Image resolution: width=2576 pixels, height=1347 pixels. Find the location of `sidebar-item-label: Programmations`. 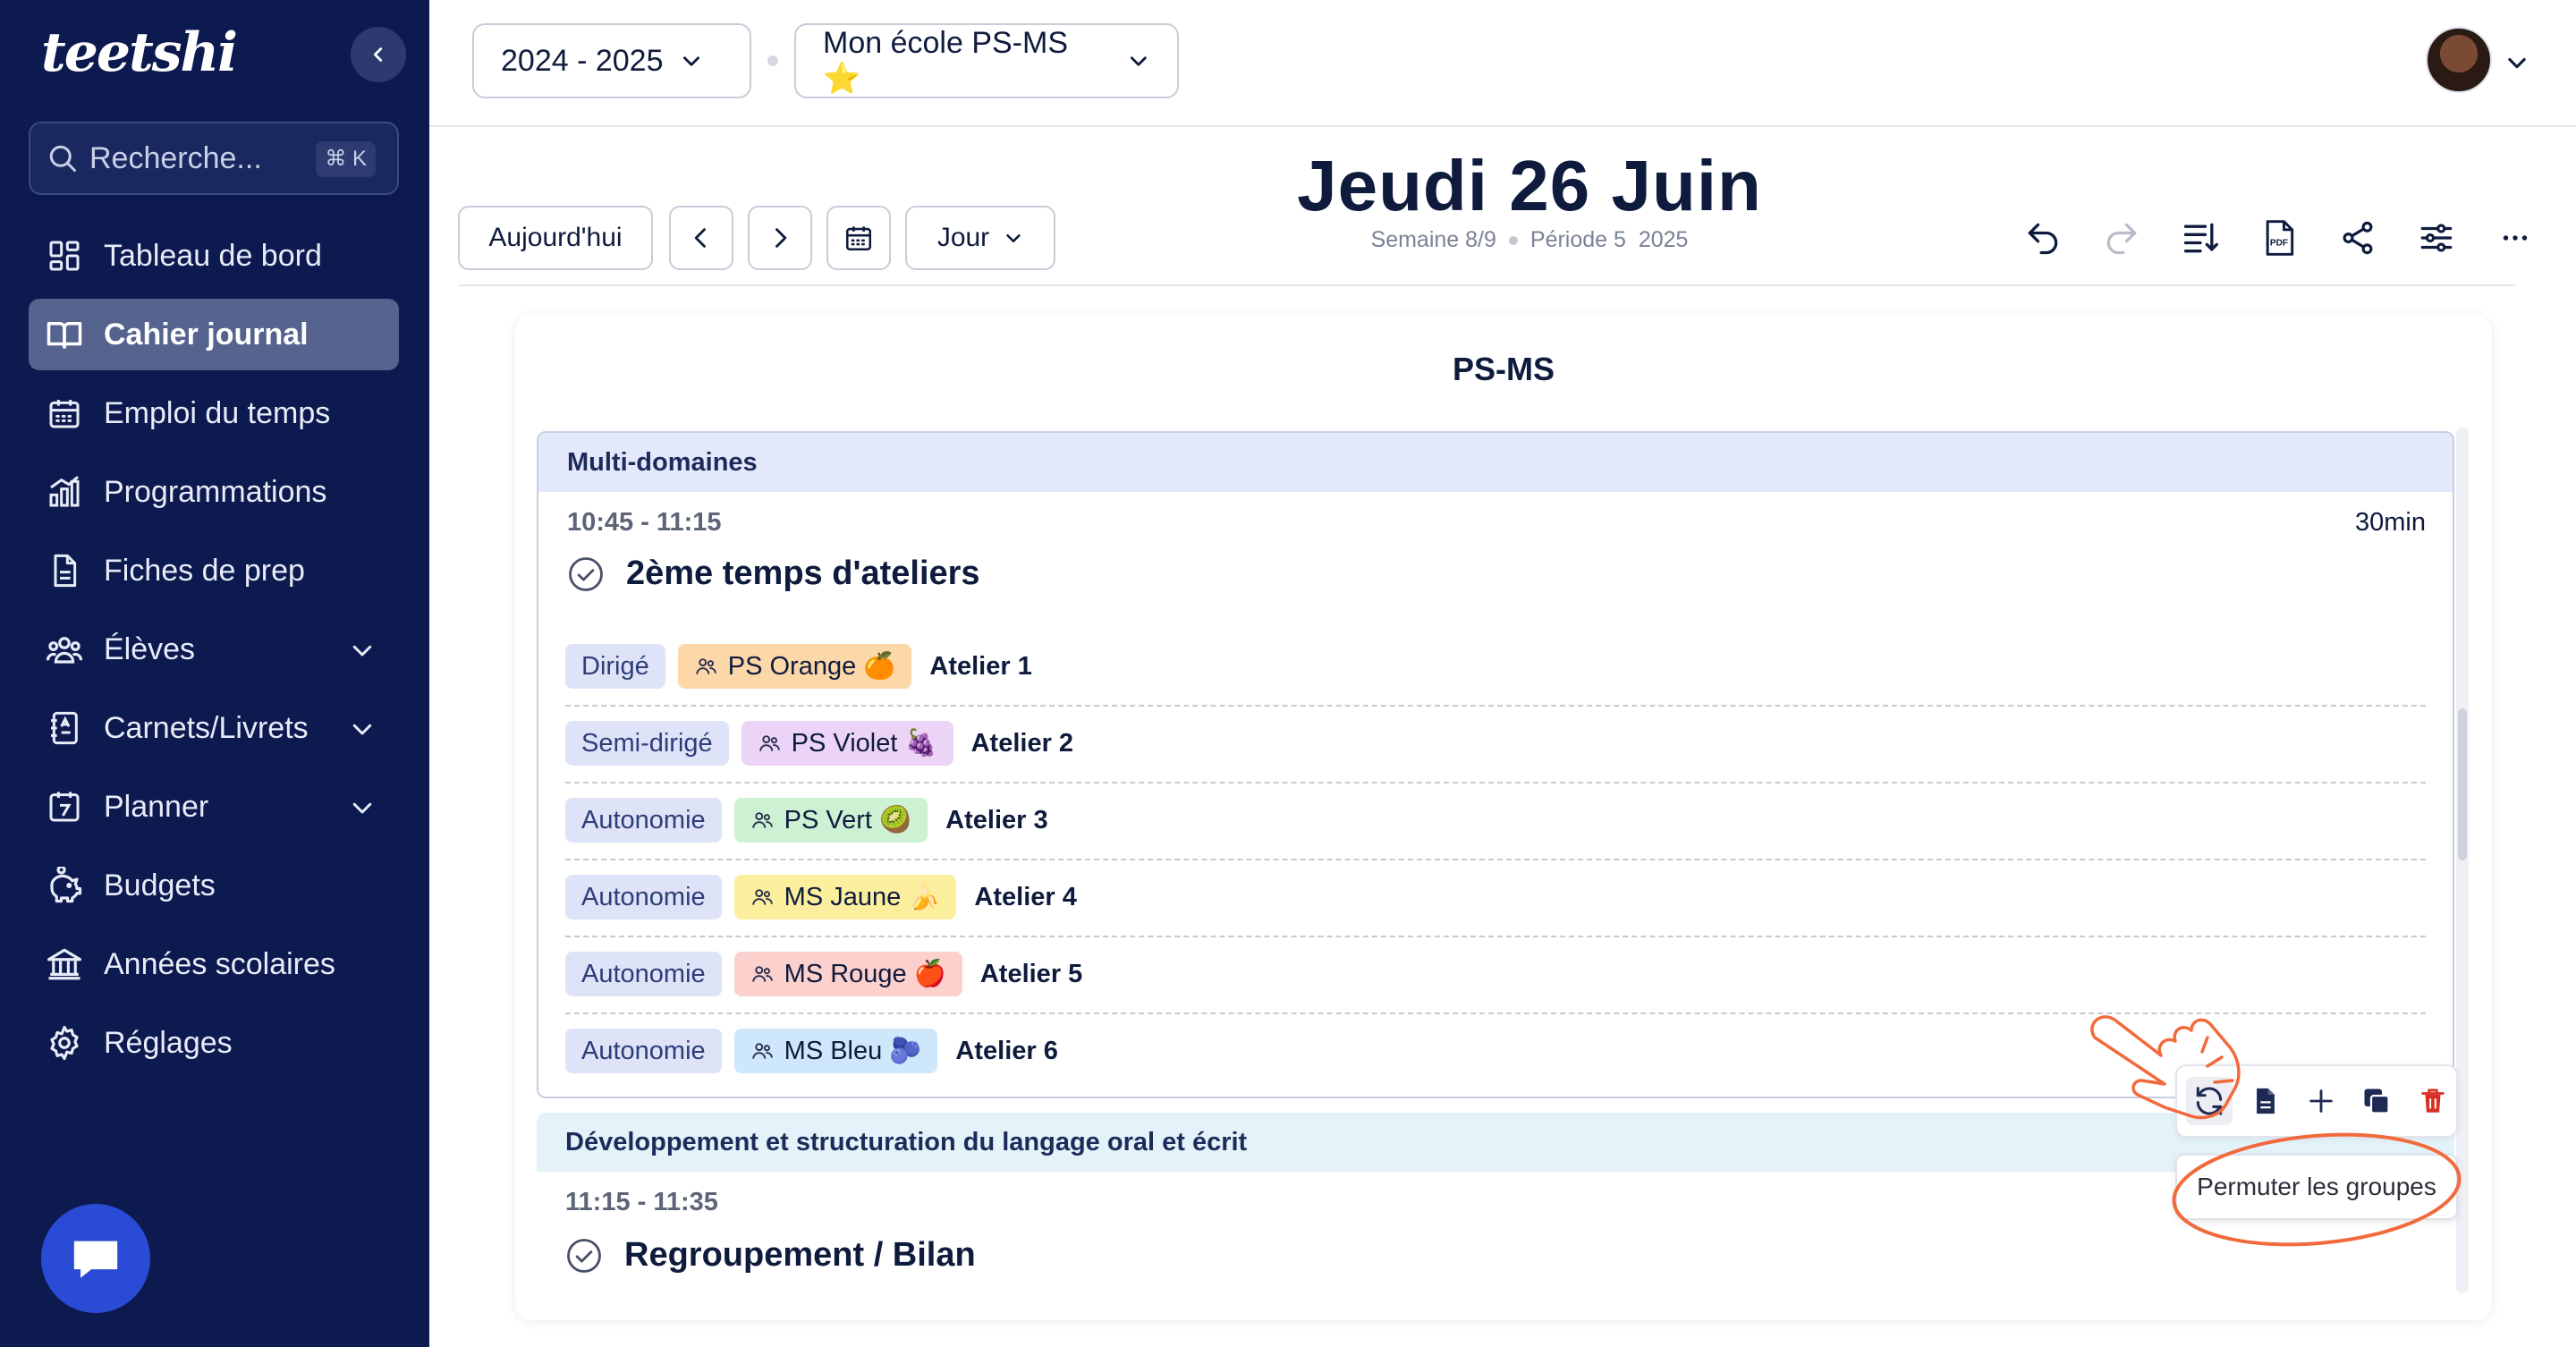

sidebar-item-label: Programmations is located at coordinates (215, 491).